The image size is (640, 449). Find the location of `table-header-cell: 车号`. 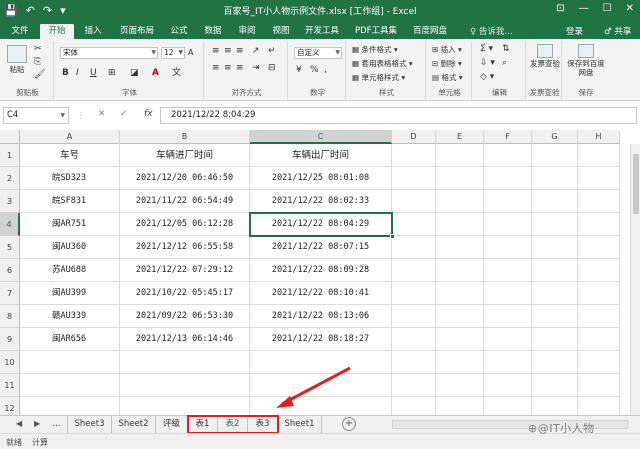

table-header-cell: 车号 is located at coordinates (70, 155).